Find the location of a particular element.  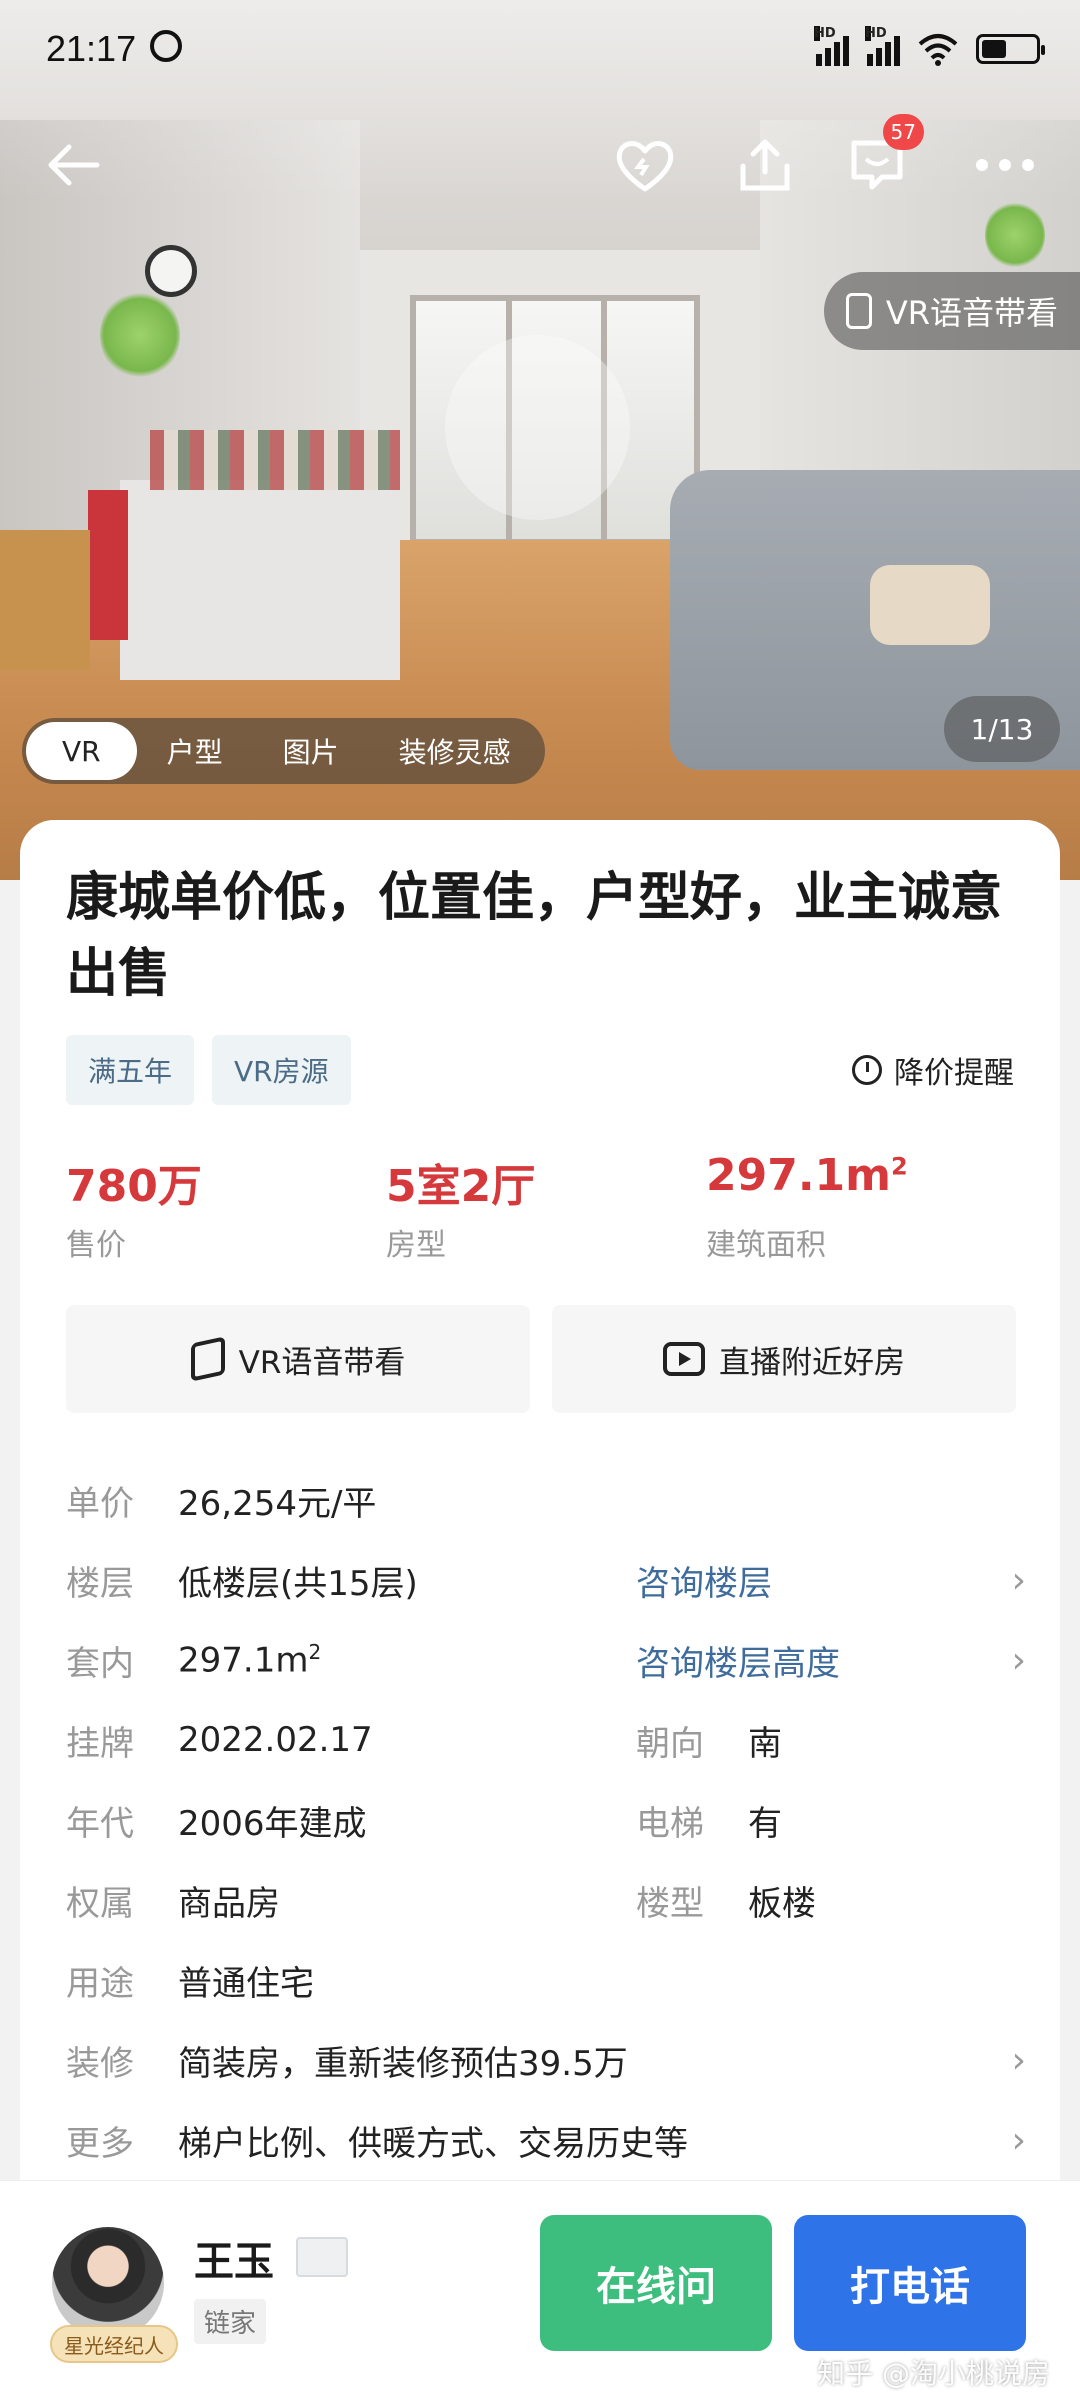

inner-area-number: 297.1m is located at coordinates (243, 1660).